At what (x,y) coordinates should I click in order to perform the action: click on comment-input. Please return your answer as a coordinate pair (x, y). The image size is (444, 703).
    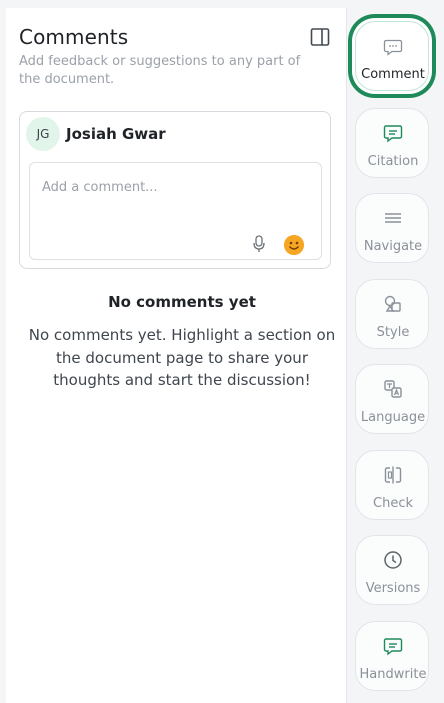
    Looking at the image, I should click on (174, 187).